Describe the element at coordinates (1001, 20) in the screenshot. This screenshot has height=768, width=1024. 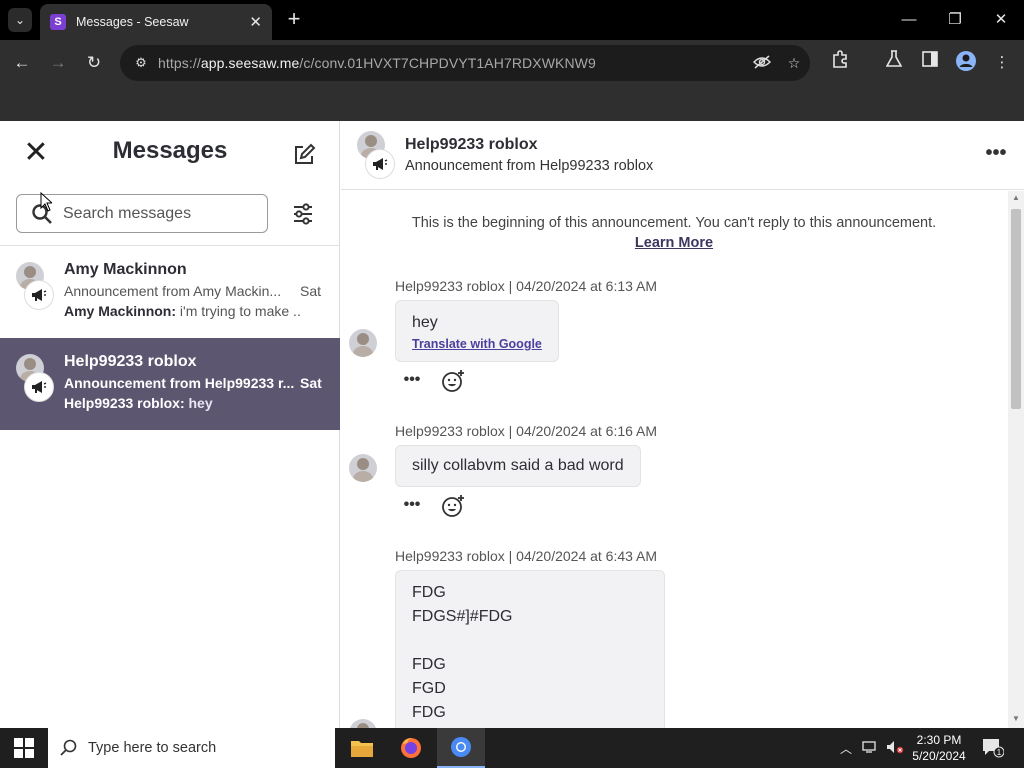
I see `window-close-icon: ✕` at that location.